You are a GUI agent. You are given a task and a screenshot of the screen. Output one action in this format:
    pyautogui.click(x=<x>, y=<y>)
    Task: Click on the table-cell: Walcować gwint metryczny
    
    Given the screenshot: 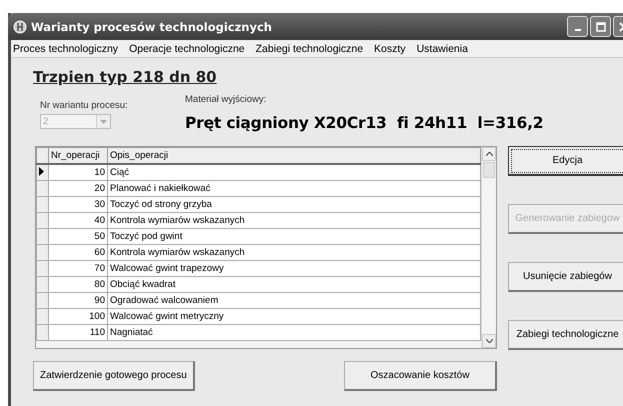 What is the action you would take?
    pyautogui.click(x=294, y=316)
    